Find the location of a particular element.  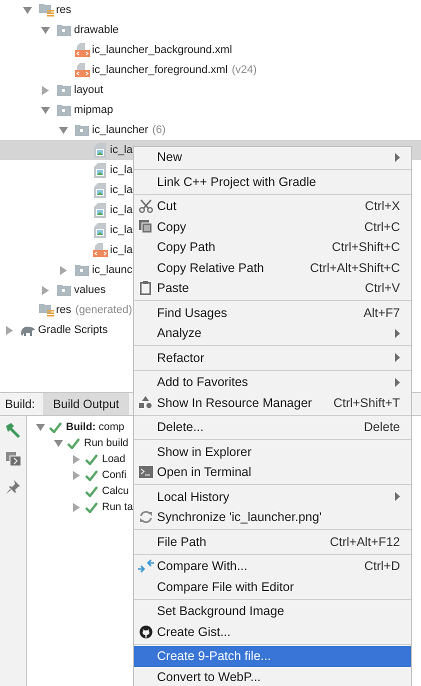

tree-label: Gradle Scripts is located at coordinates (73, 330).